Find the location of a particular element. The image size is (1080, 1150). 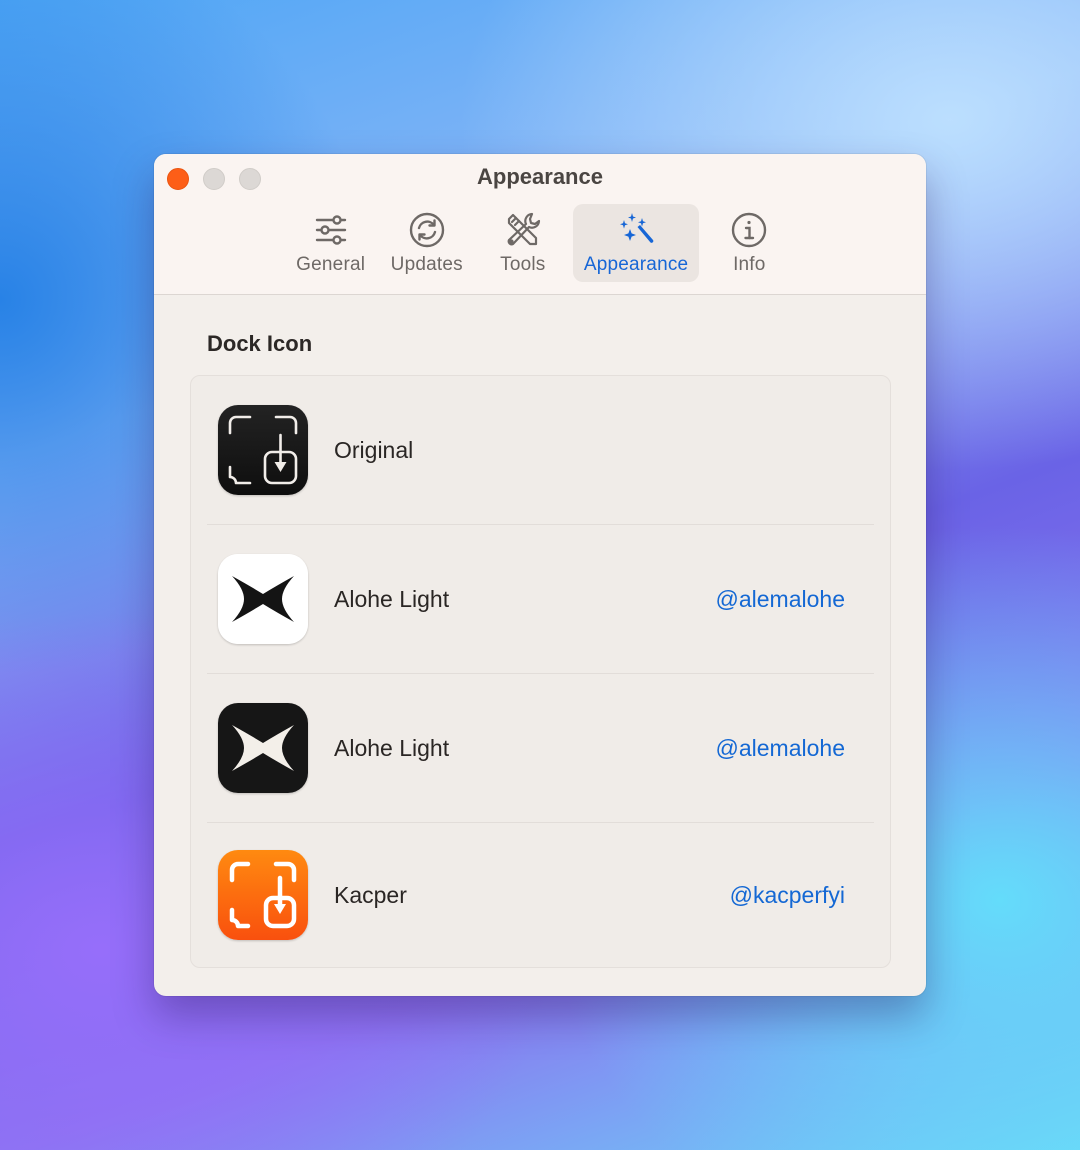

section-title: Dock Icon is located at coordinates (260, 343).